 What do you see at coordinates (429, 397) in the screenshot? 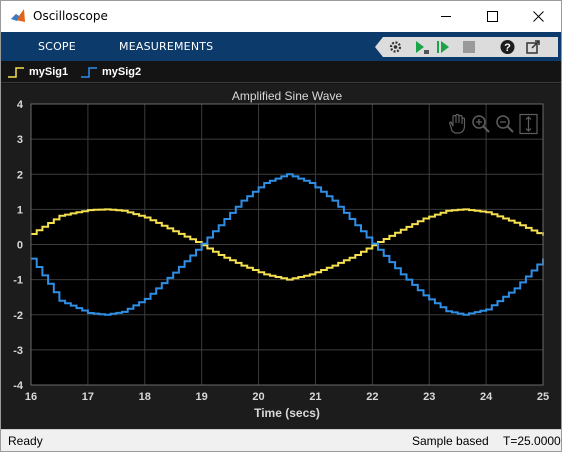
I see `x-tick-label: 23` at bounding box center [429, 397].